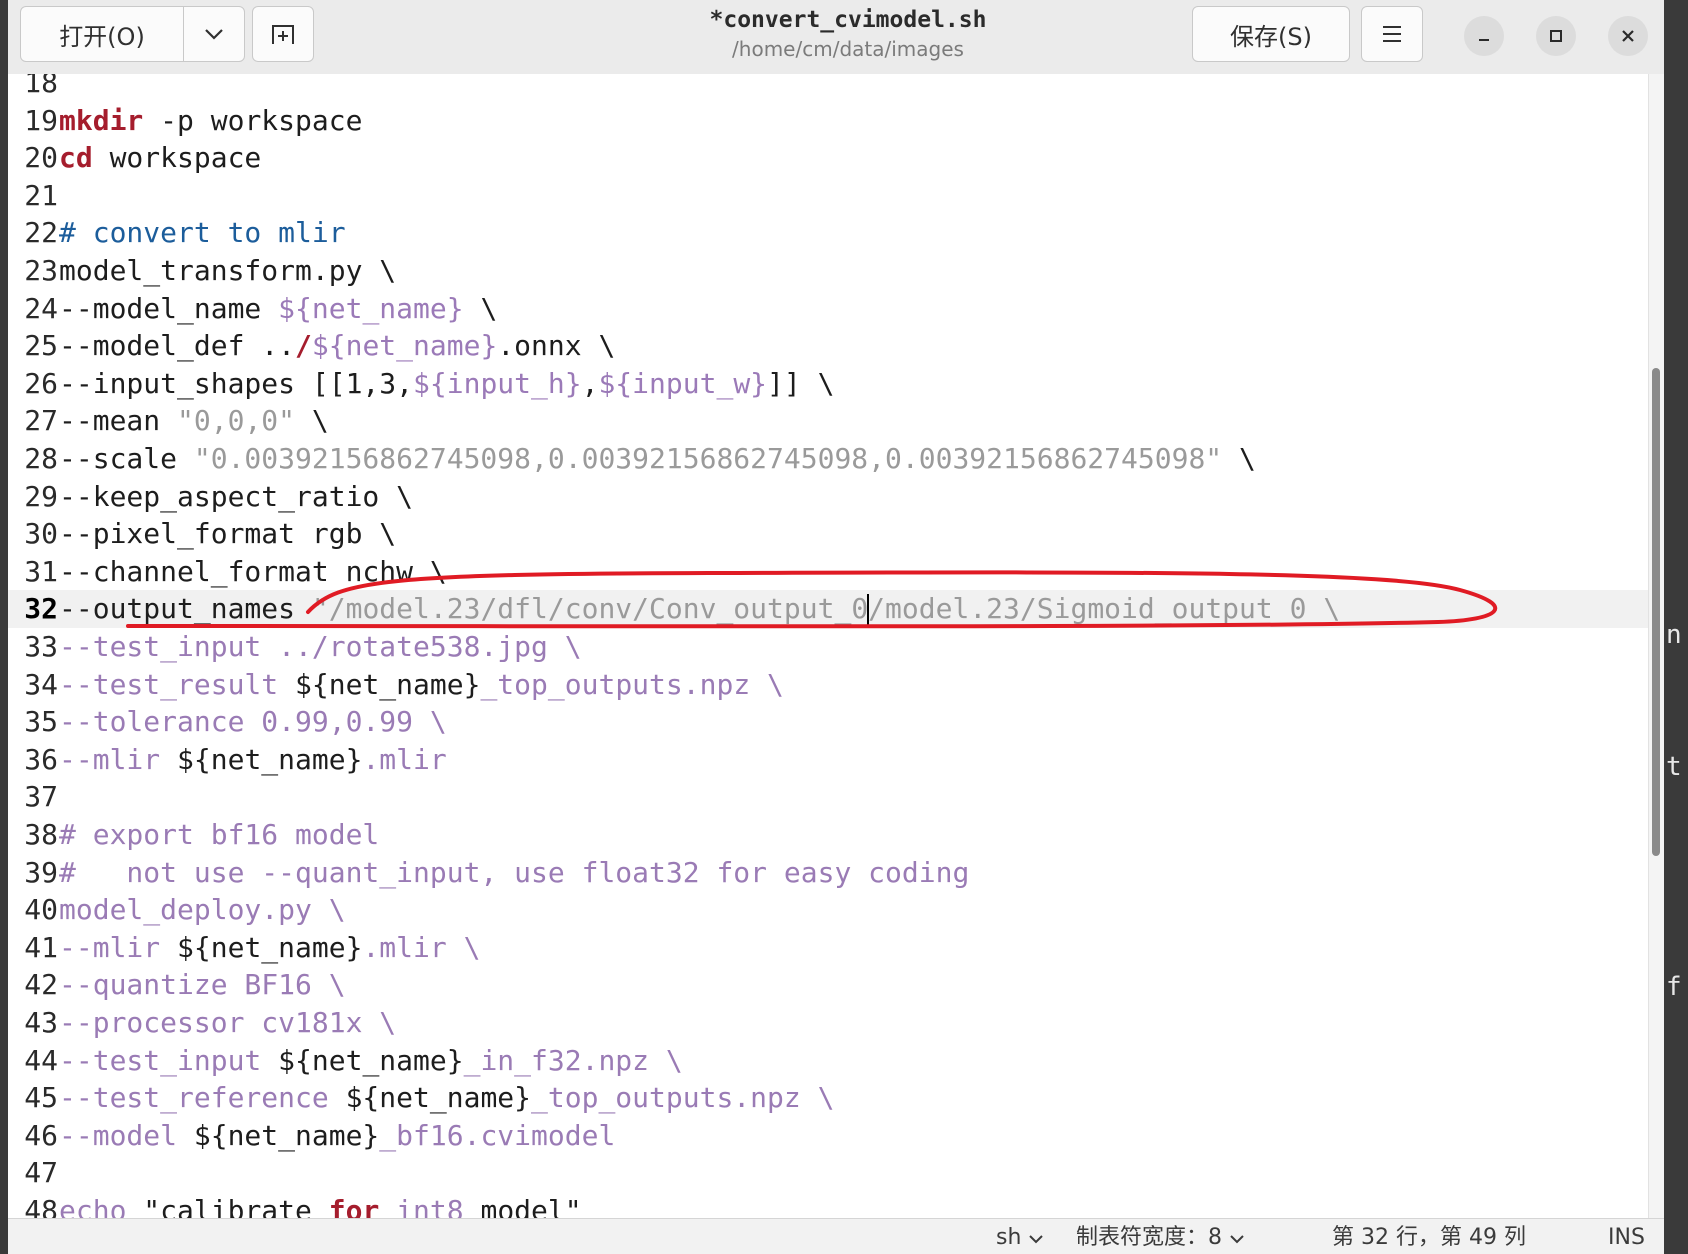 The image size is (1688, 1254). What do you see at coordinates (828, 1023) in the screenshot?
I see `code-line: 43 --processor cv181x \` at bounding box center [828, 1023].